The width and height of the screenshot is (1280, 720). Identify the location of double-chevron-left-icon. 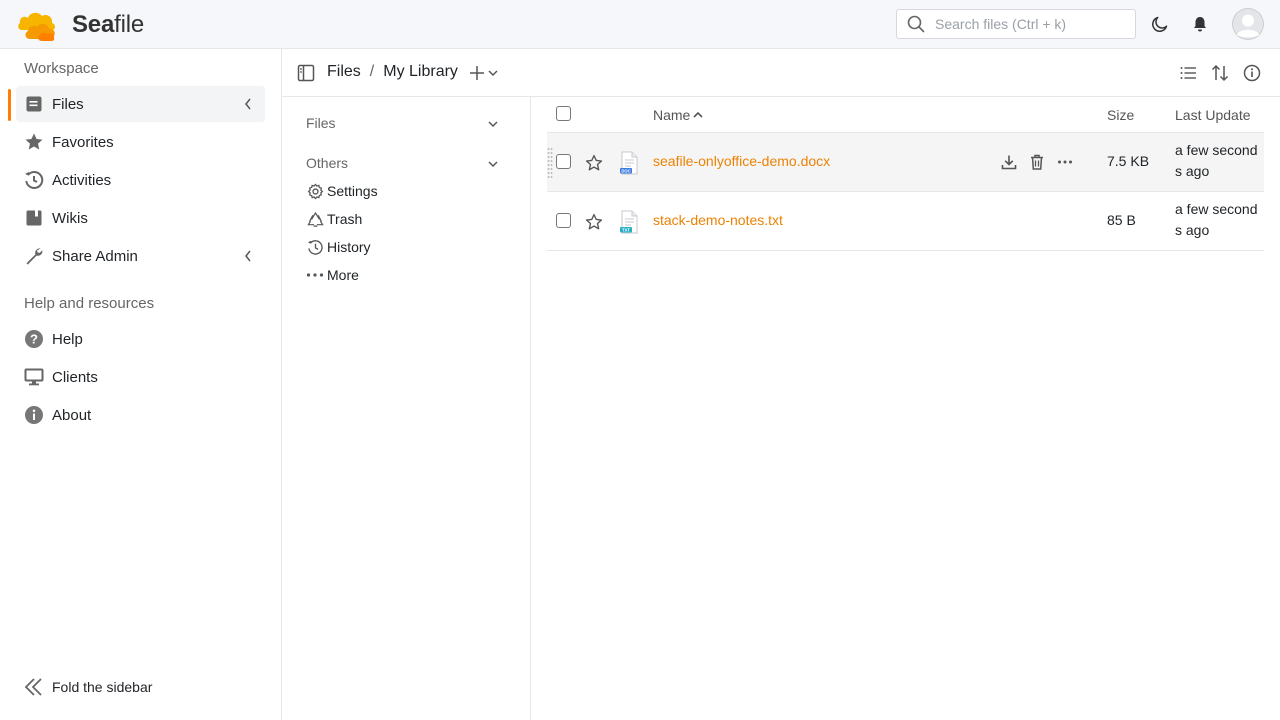
(33, 687).